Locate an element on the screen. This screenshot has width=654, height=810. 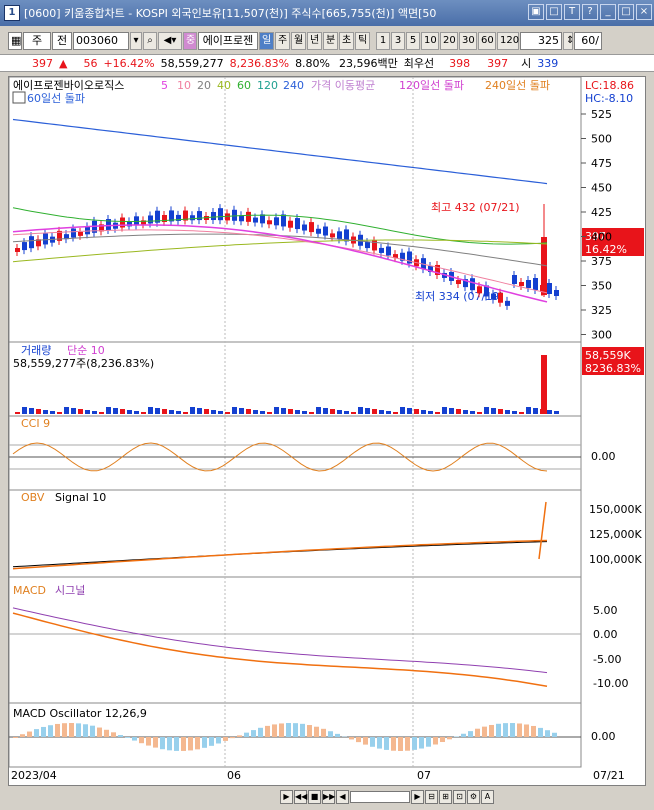
table-icon is located at coordinates (19, 97).